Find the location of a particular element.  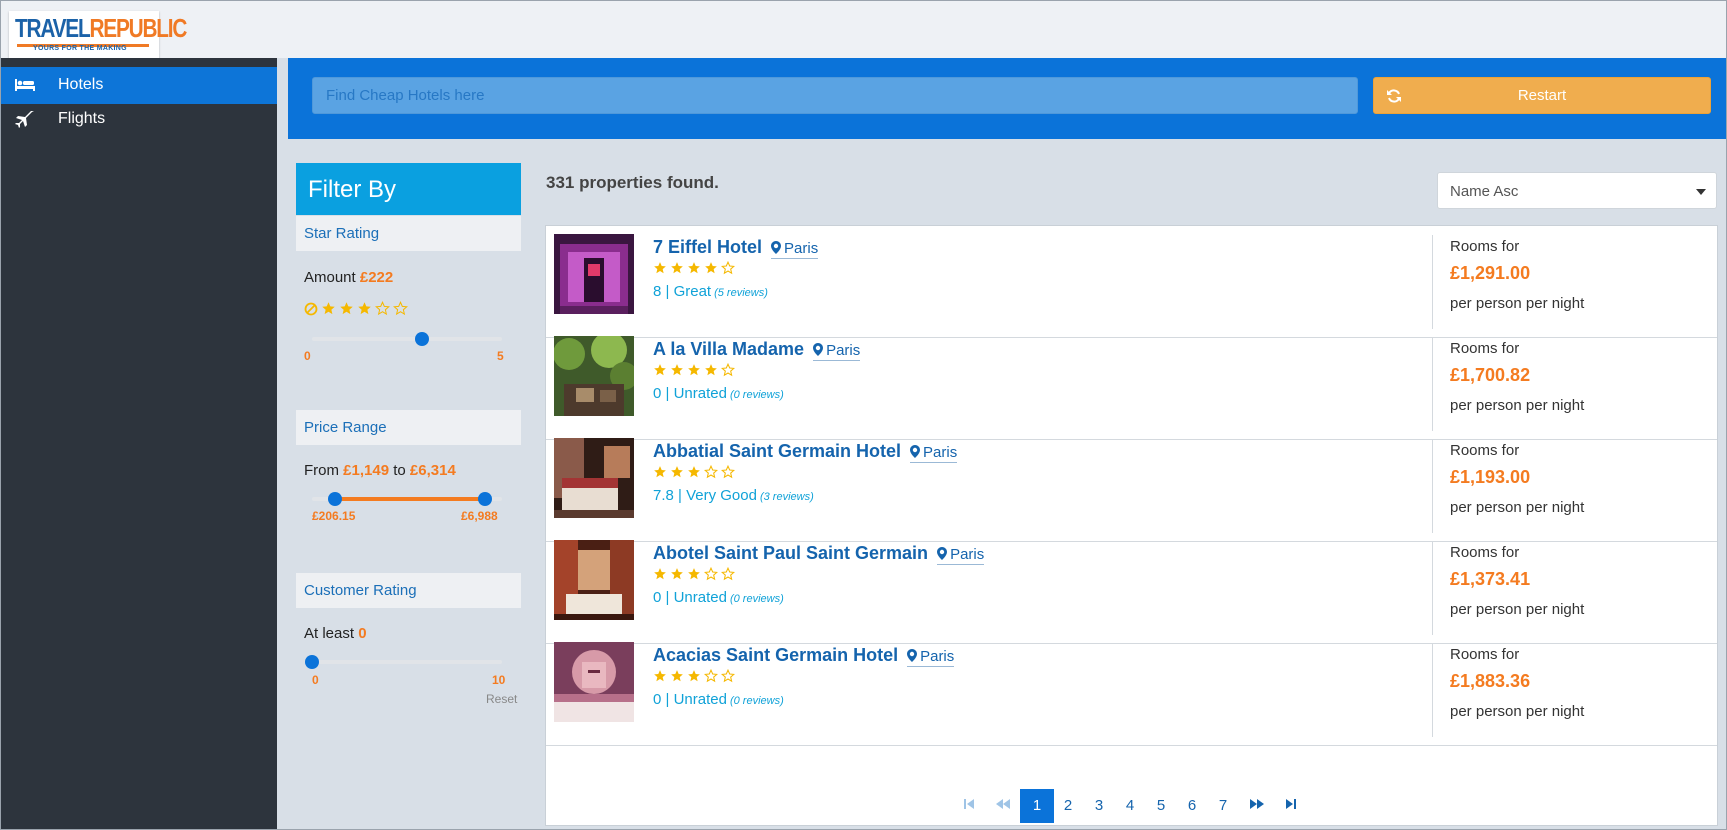

previous-page-icon is located at coordinates (1003, 806).